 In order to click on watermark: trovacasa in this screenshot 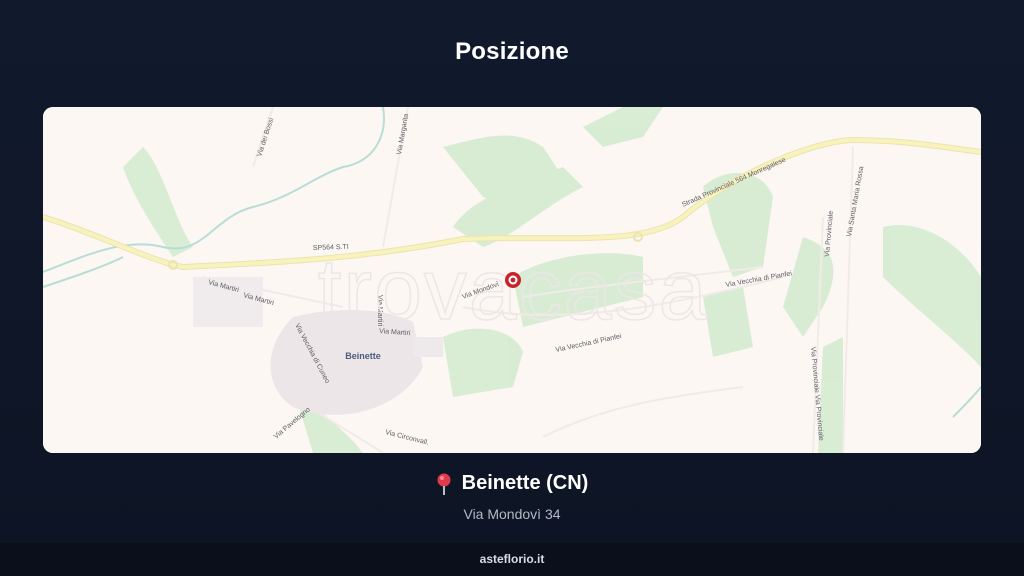, I will do `click(513, 290)`.